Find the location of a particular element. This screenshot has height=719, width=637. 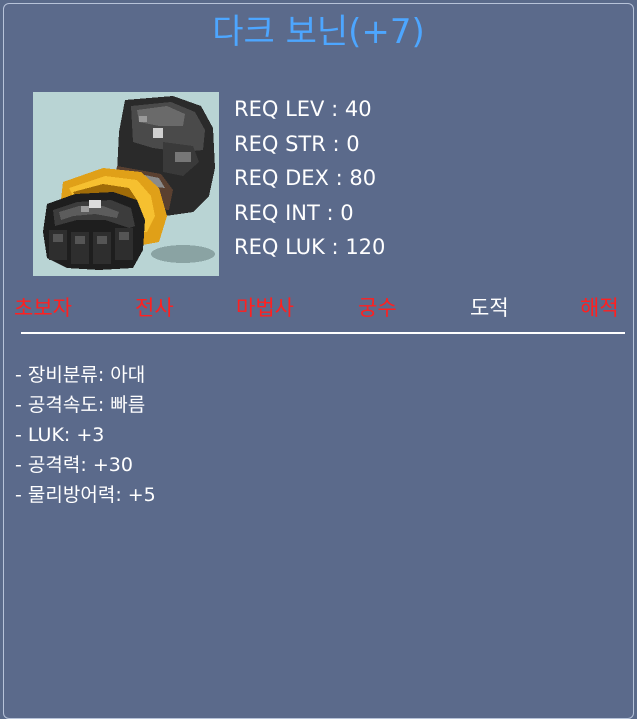

req-int: REQ INT : 0 is located at coordinates (294, 212).